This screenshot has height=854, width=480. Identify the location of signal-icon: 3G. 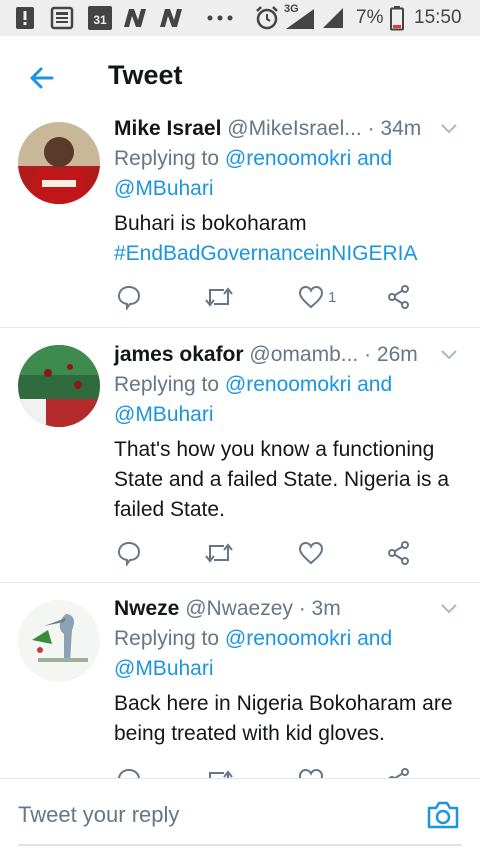
(301, 18).